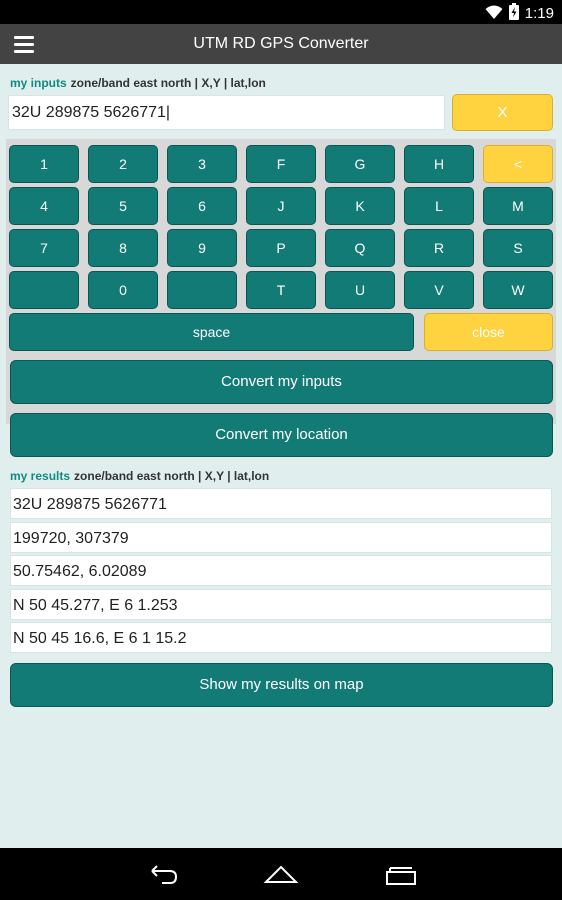 The height and width of the screenshot is (900, 562). What do you see at coordinates (44, 164) in the screenshot?
I see `key-1: 1` at bounding box center [44, 164].